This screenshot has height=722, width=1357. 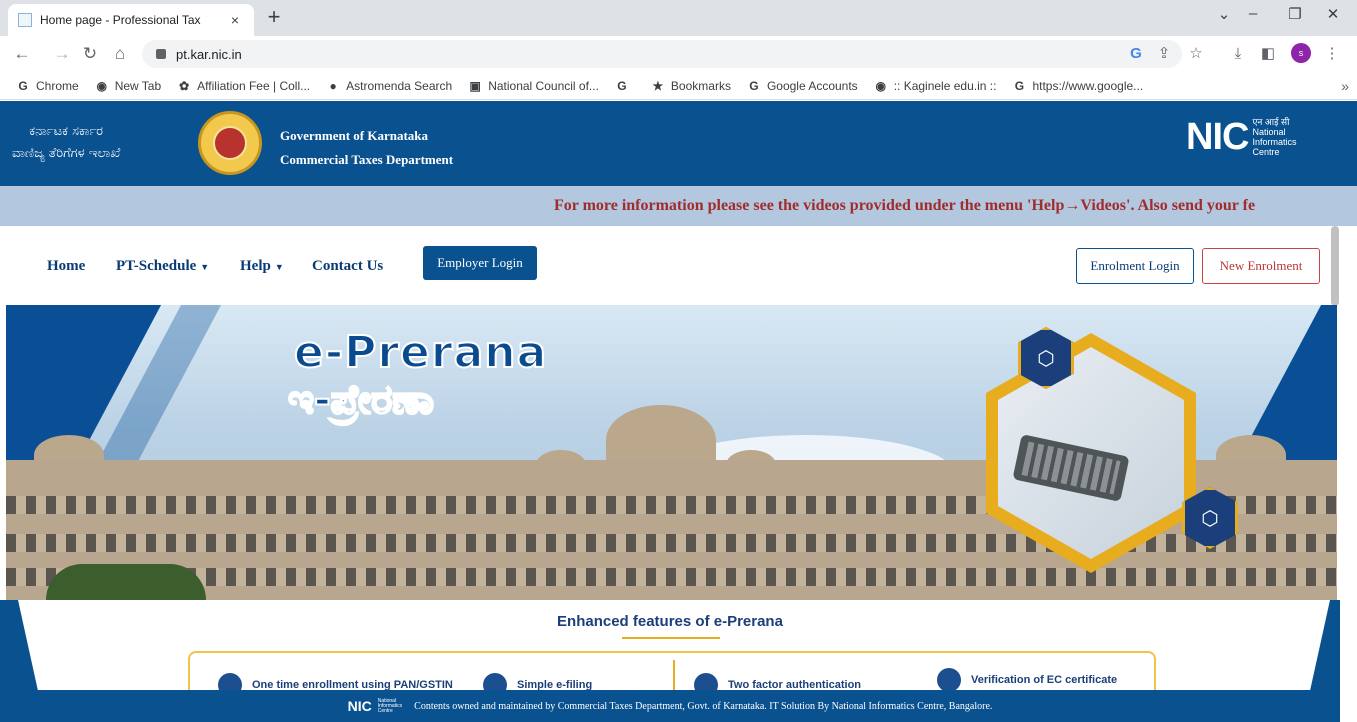 I want to click on bookmark-label: Astromenda Search, so click(x=399, y=85).